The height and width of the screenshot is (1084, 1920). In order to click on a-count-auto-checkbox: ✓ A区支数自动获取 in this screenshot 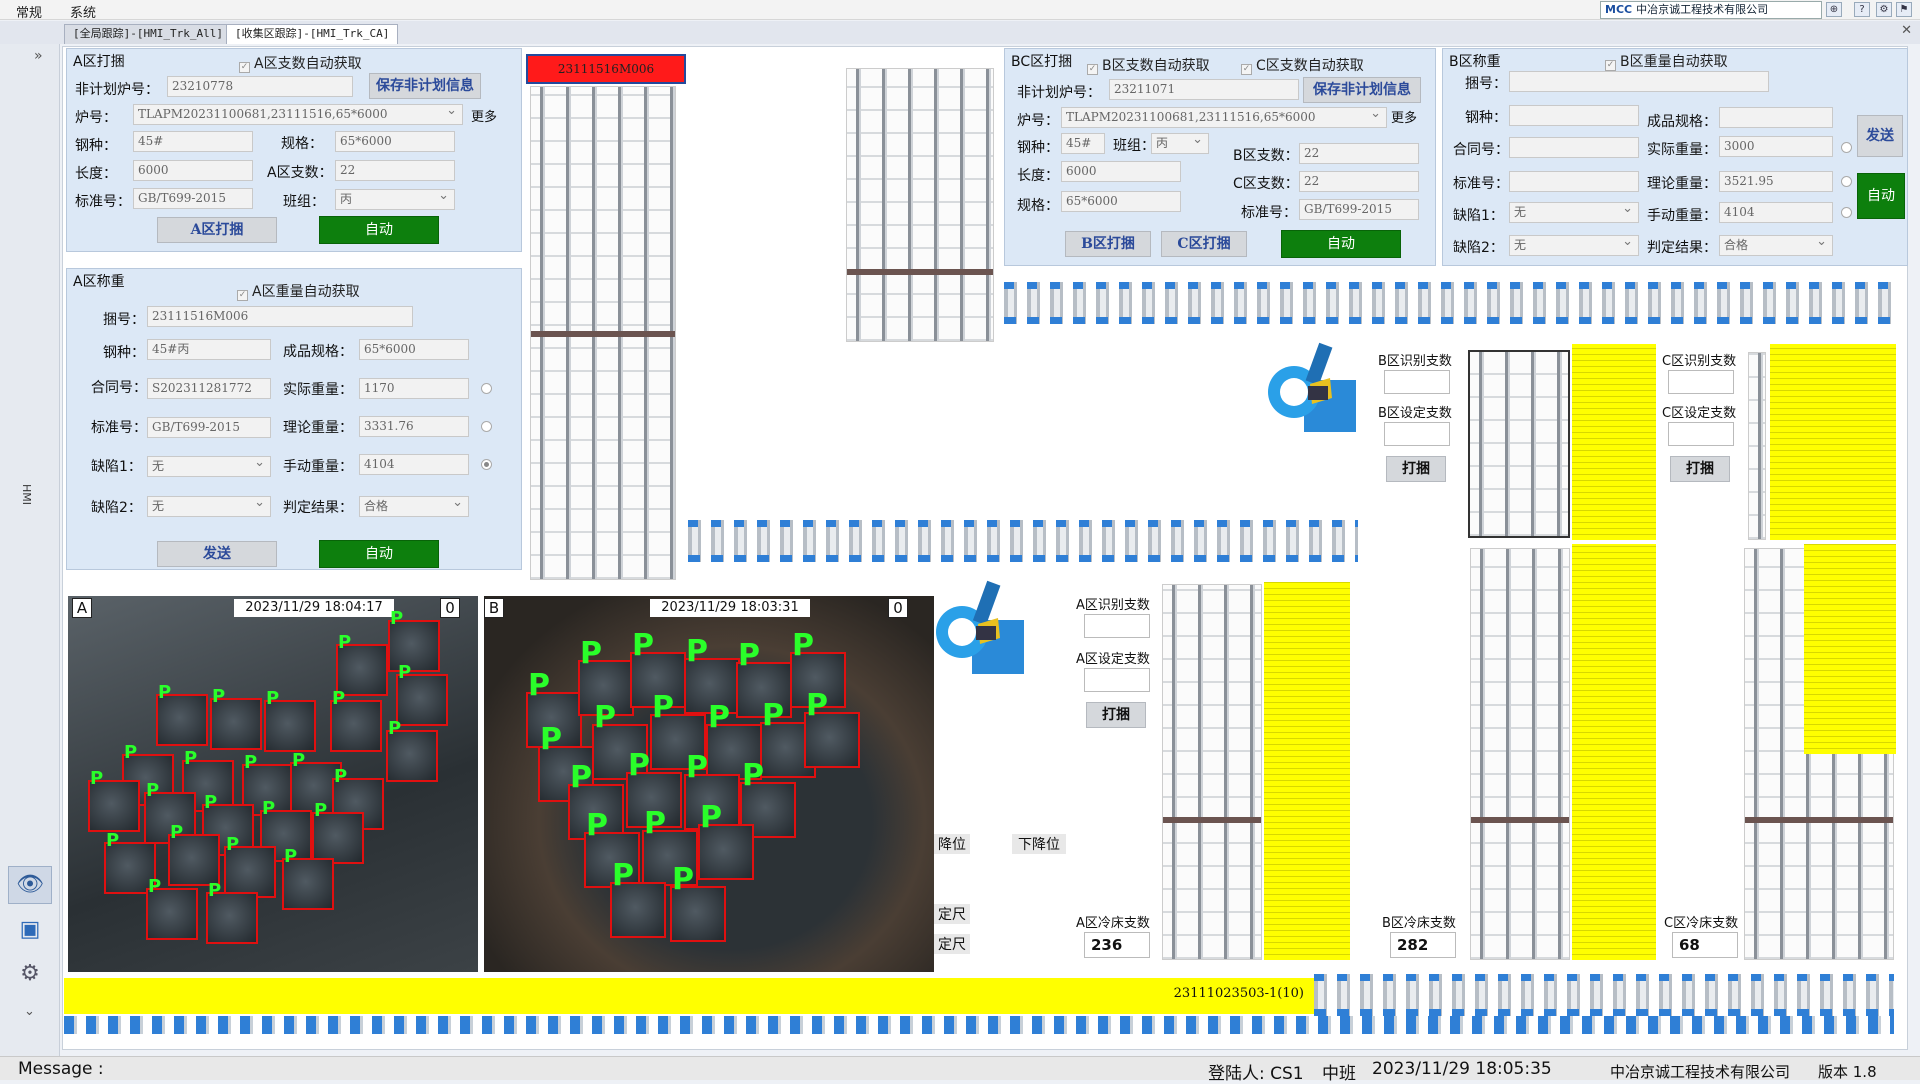, I will do `click(300, 63)`.